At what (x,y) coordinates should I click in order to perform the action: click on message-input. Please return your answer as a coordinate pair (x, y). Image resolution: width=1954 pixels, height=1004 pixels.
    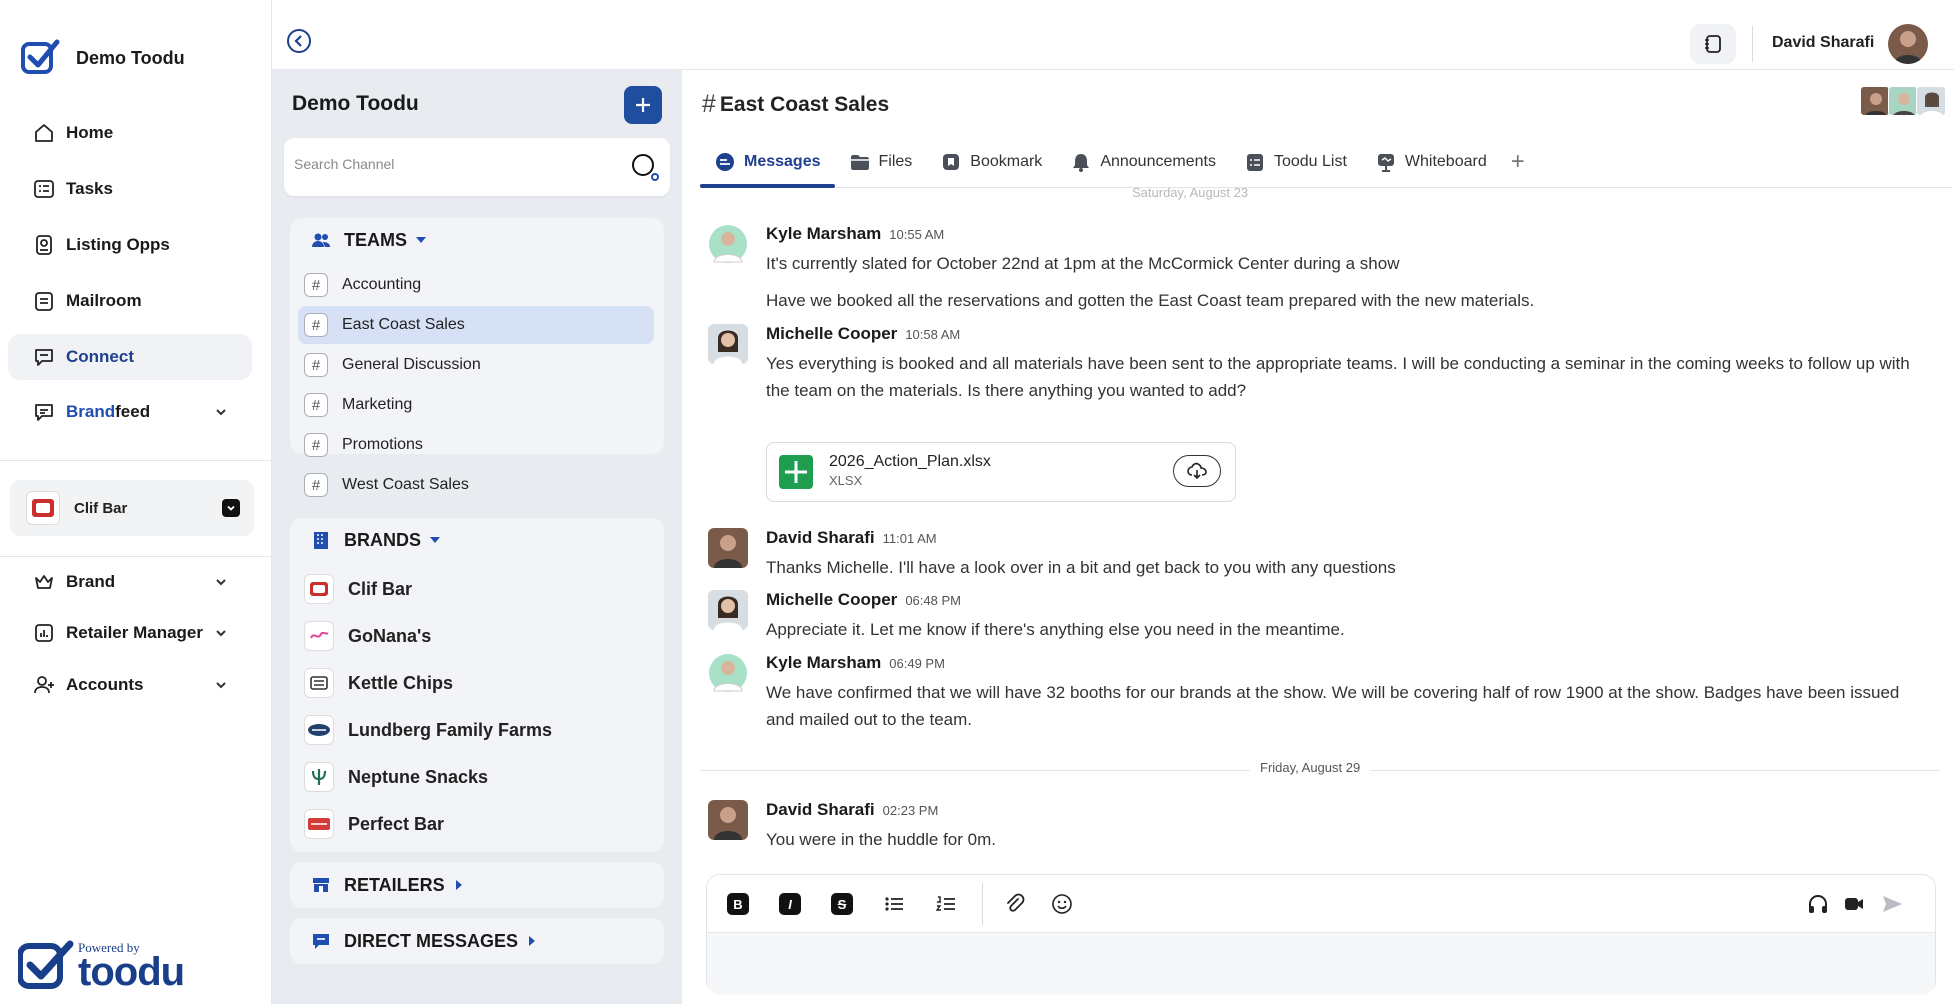
    Looking at the image, I should click on (1321, 964).